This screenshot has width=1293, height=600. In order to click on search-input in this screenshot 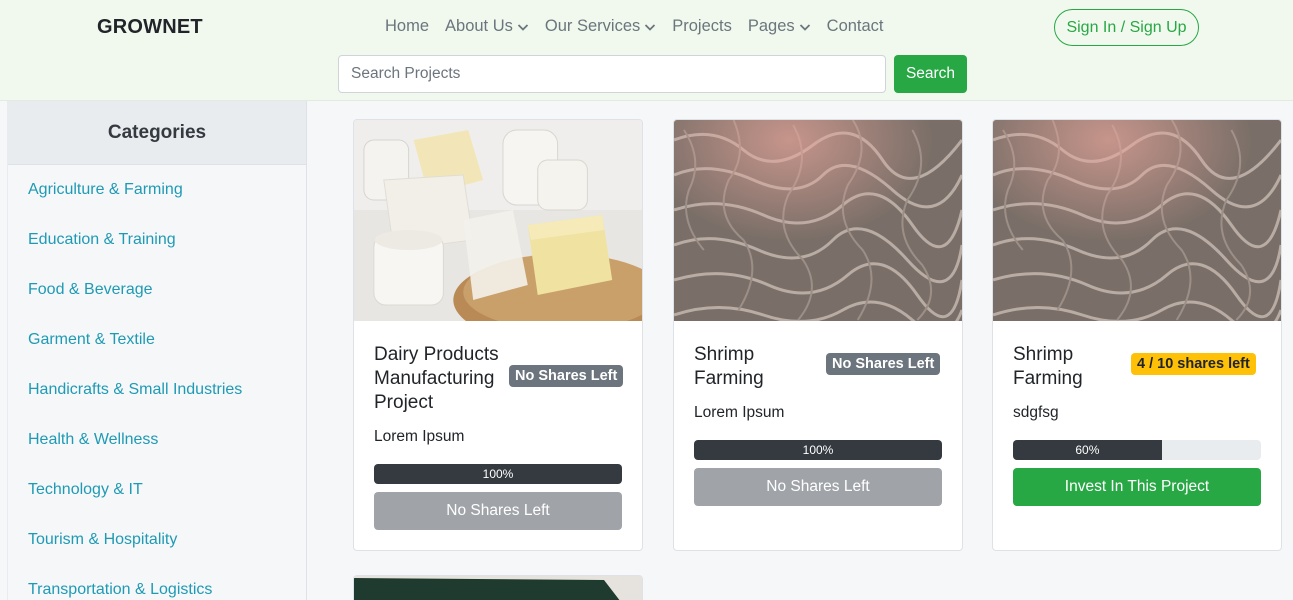, I will do `click(612, 74)`.